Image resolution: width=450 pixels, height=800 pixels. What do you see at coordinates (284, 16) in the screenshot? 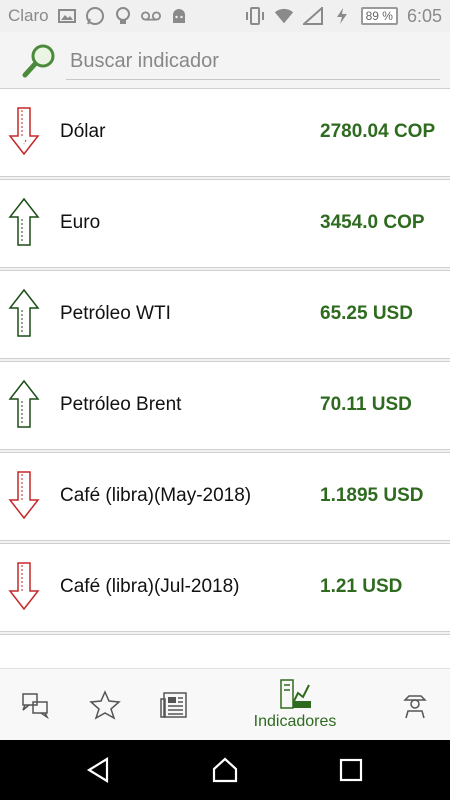
I see `wifi-icon` at bounding box center [284, 16].